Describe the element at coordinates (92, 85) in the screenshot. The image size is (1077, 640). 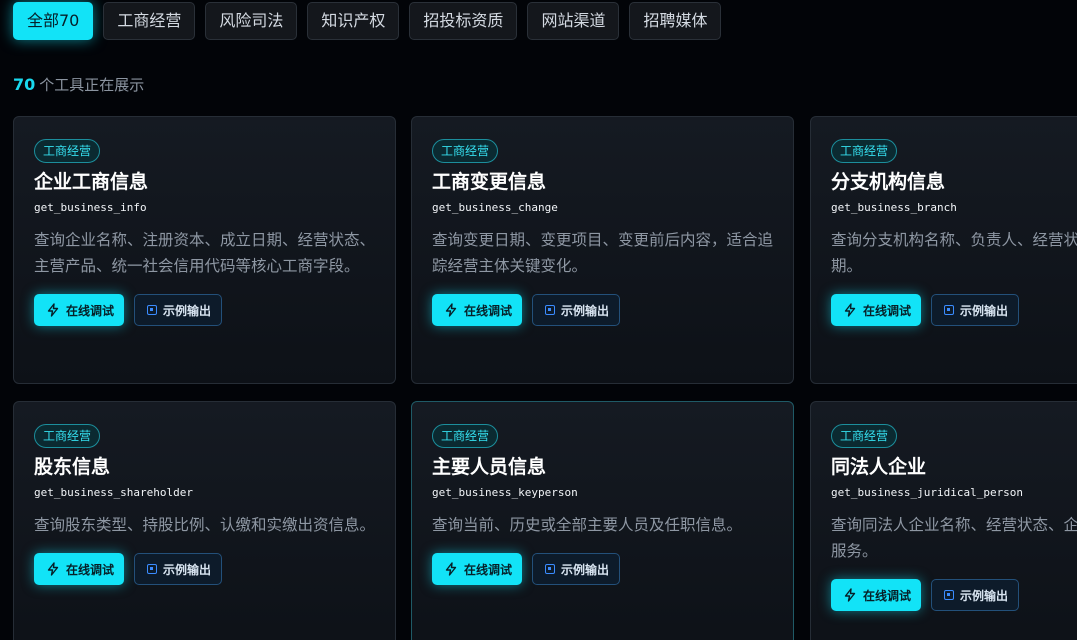
I see `tool-count-text: 个工具正在展示` at that location.